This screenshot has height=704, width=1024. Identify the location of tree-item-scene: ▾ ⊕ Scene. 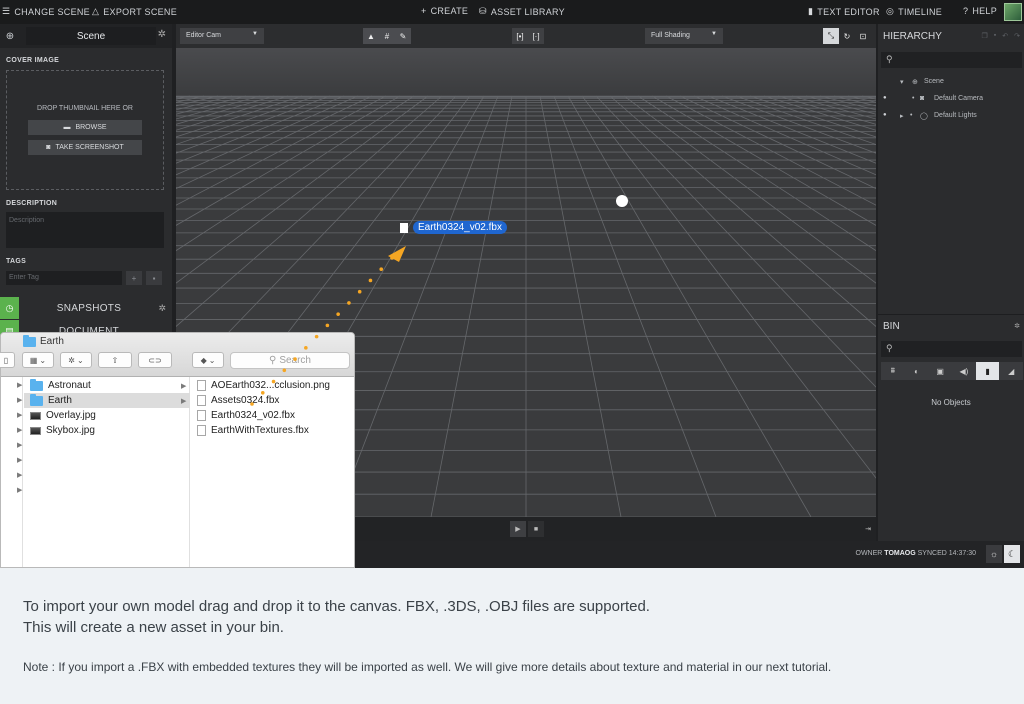
(951, 82).